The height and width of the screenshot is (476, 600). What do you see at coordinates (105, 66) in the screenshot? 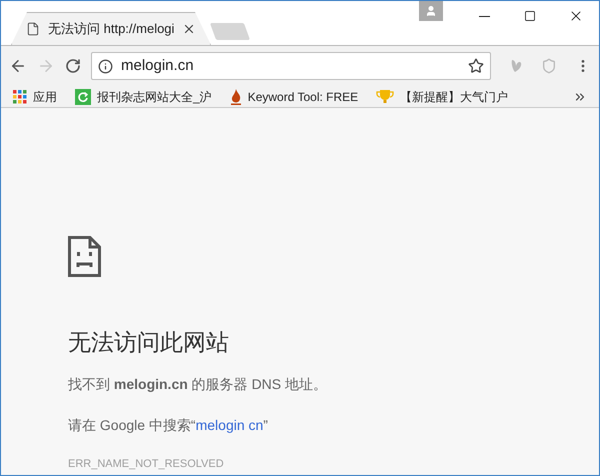
I see `info-icon` at bounding box center [105, 66].